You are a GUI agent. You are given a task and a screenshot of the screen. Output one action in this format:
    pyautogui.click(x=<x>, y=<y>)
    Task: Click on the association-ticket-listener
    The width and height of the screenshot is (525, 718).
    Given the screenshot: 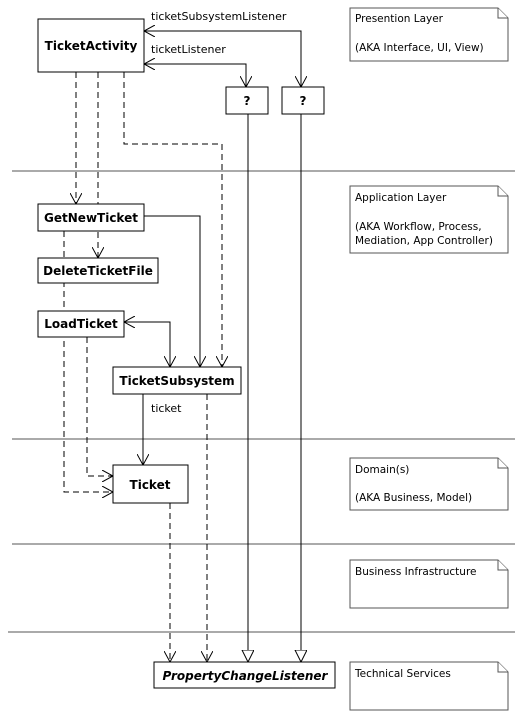 What is the action you would take?
    pyautogui.click(x=195, y=75)
    